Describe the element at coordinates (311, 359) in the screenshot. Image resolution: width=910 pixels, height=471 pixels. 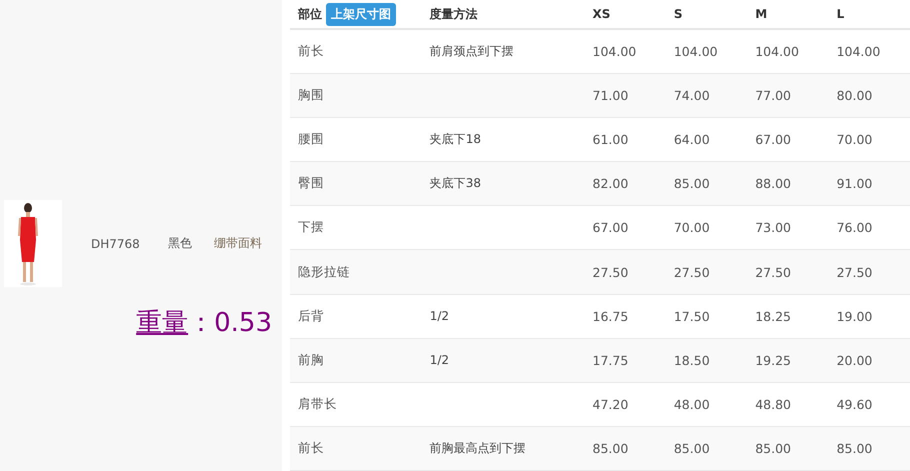
I see `table-cell: 前胸` at that location.